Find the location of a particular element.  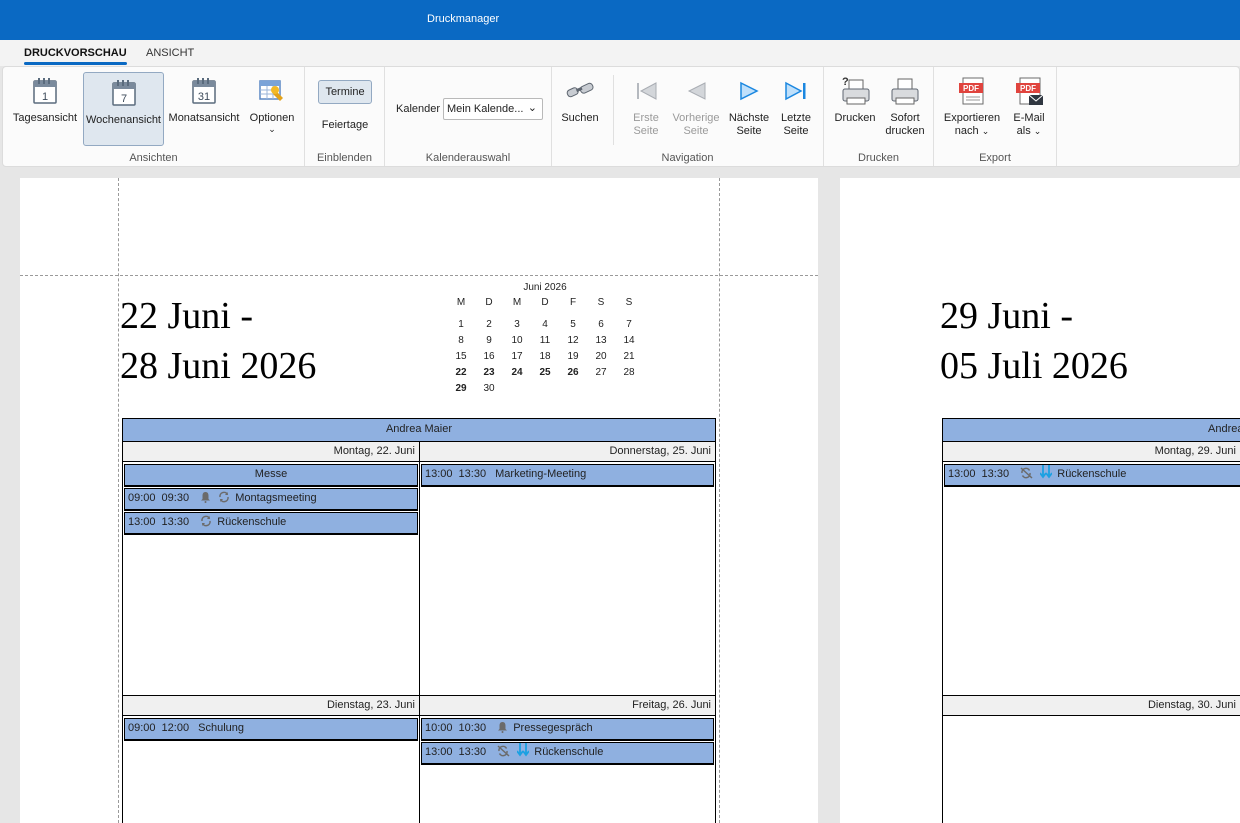

event-rueckenschule-fri: 13:00 13:30 Rückenschule is located at coordinates (567, 753).